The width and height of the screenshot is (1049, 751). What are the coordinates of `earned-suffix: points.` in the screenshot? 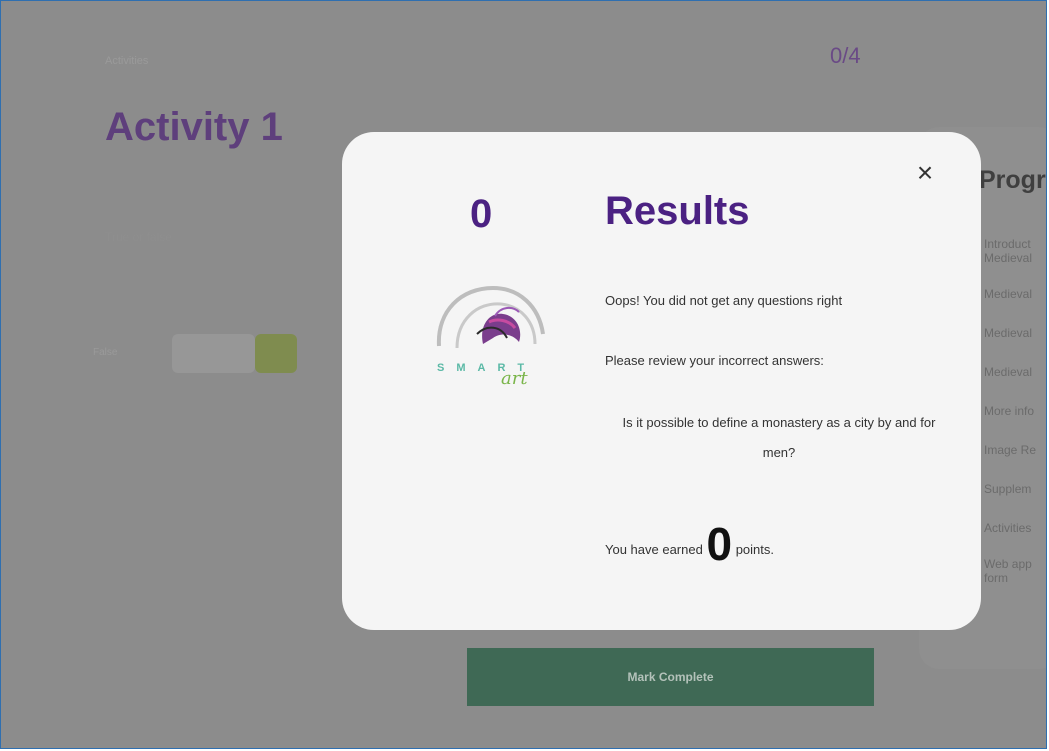 It's located at (754, 549).